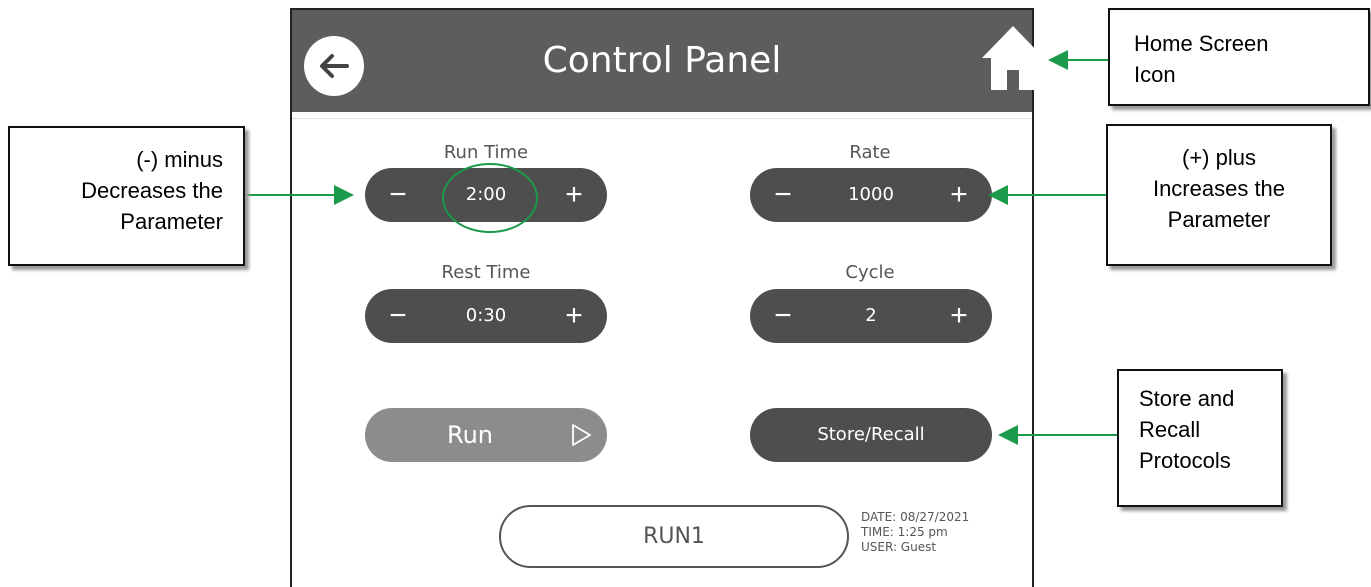 This screenshot has height=587, width=1371. Describe the element at coordinates (179, 159) in the screenshot. I see `callout-text: (-) minus` at that location.